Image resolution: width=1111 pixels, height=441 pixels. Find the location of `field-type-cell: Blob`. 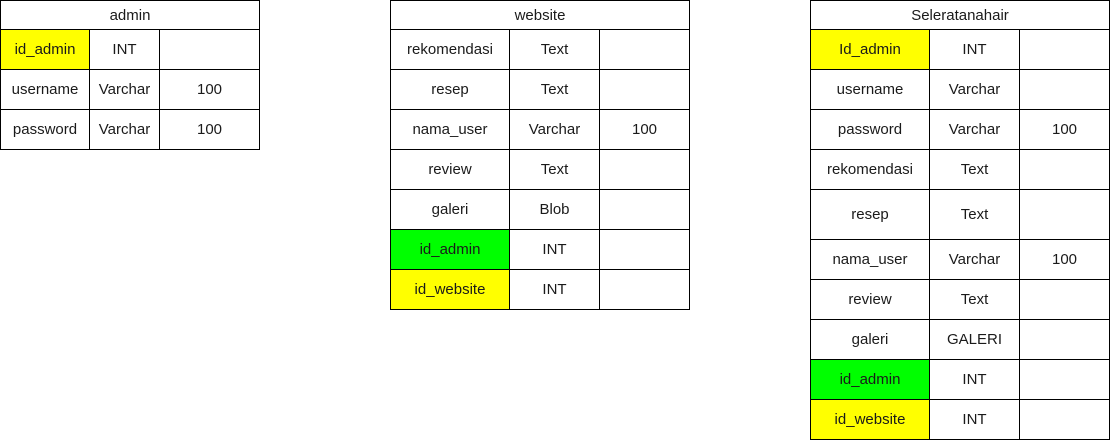

field-type-cell: Blob is located at coordinates (555, 210).